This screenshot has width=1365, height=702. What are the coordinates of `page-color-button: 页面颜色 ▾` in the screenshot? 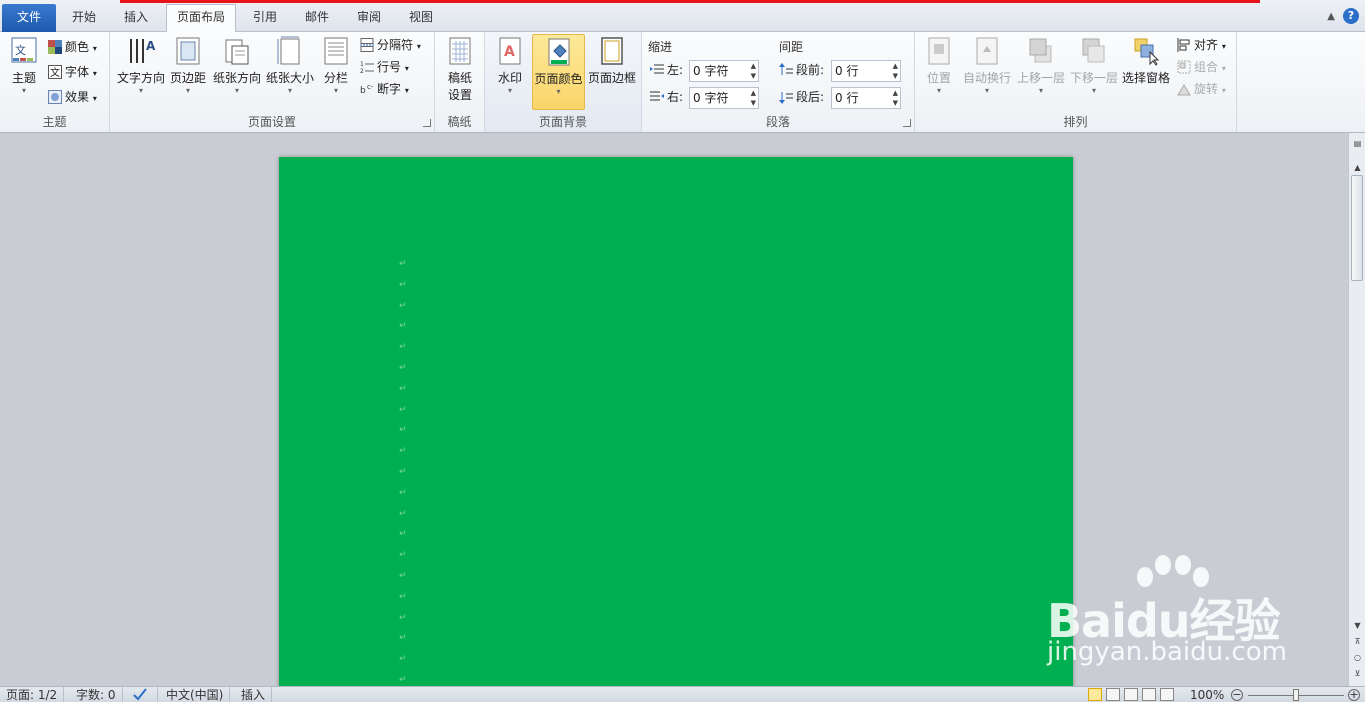 It's located at (558, 72).